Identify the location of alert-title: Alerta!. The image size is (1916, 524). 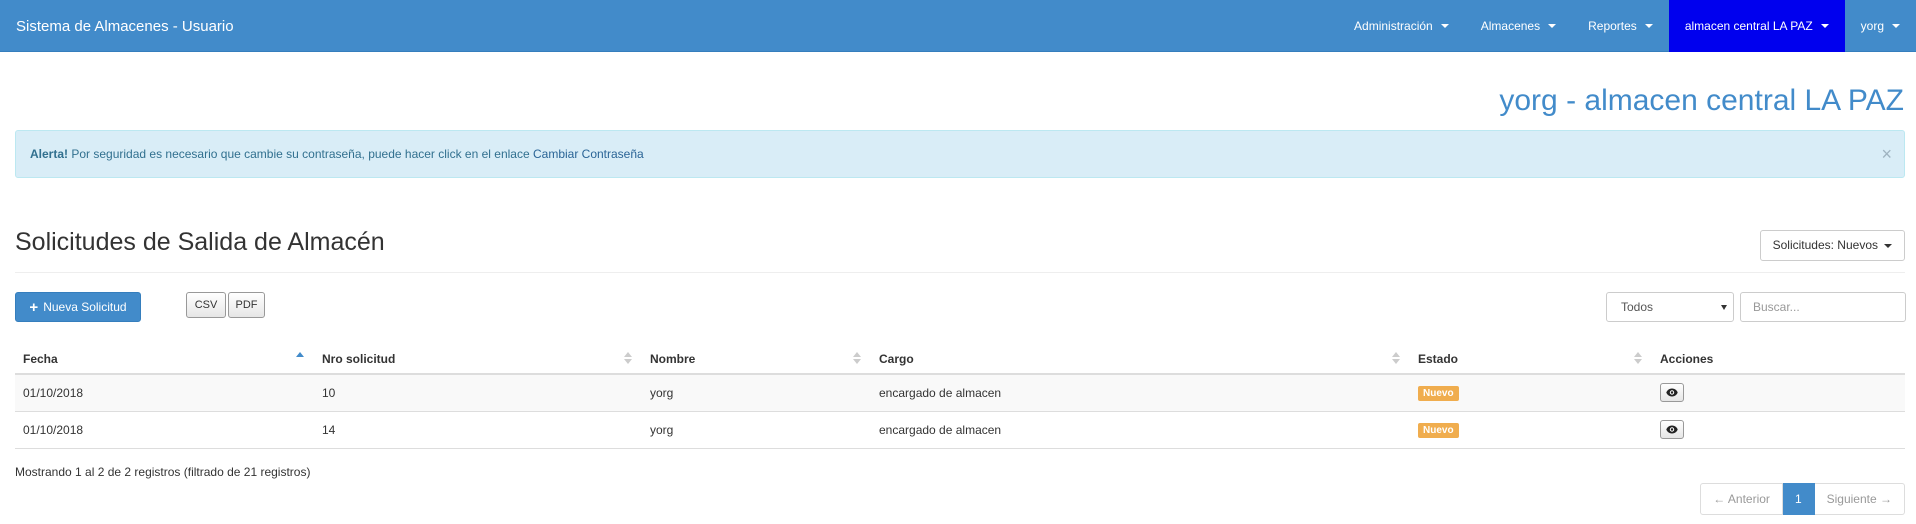
(49, 154).